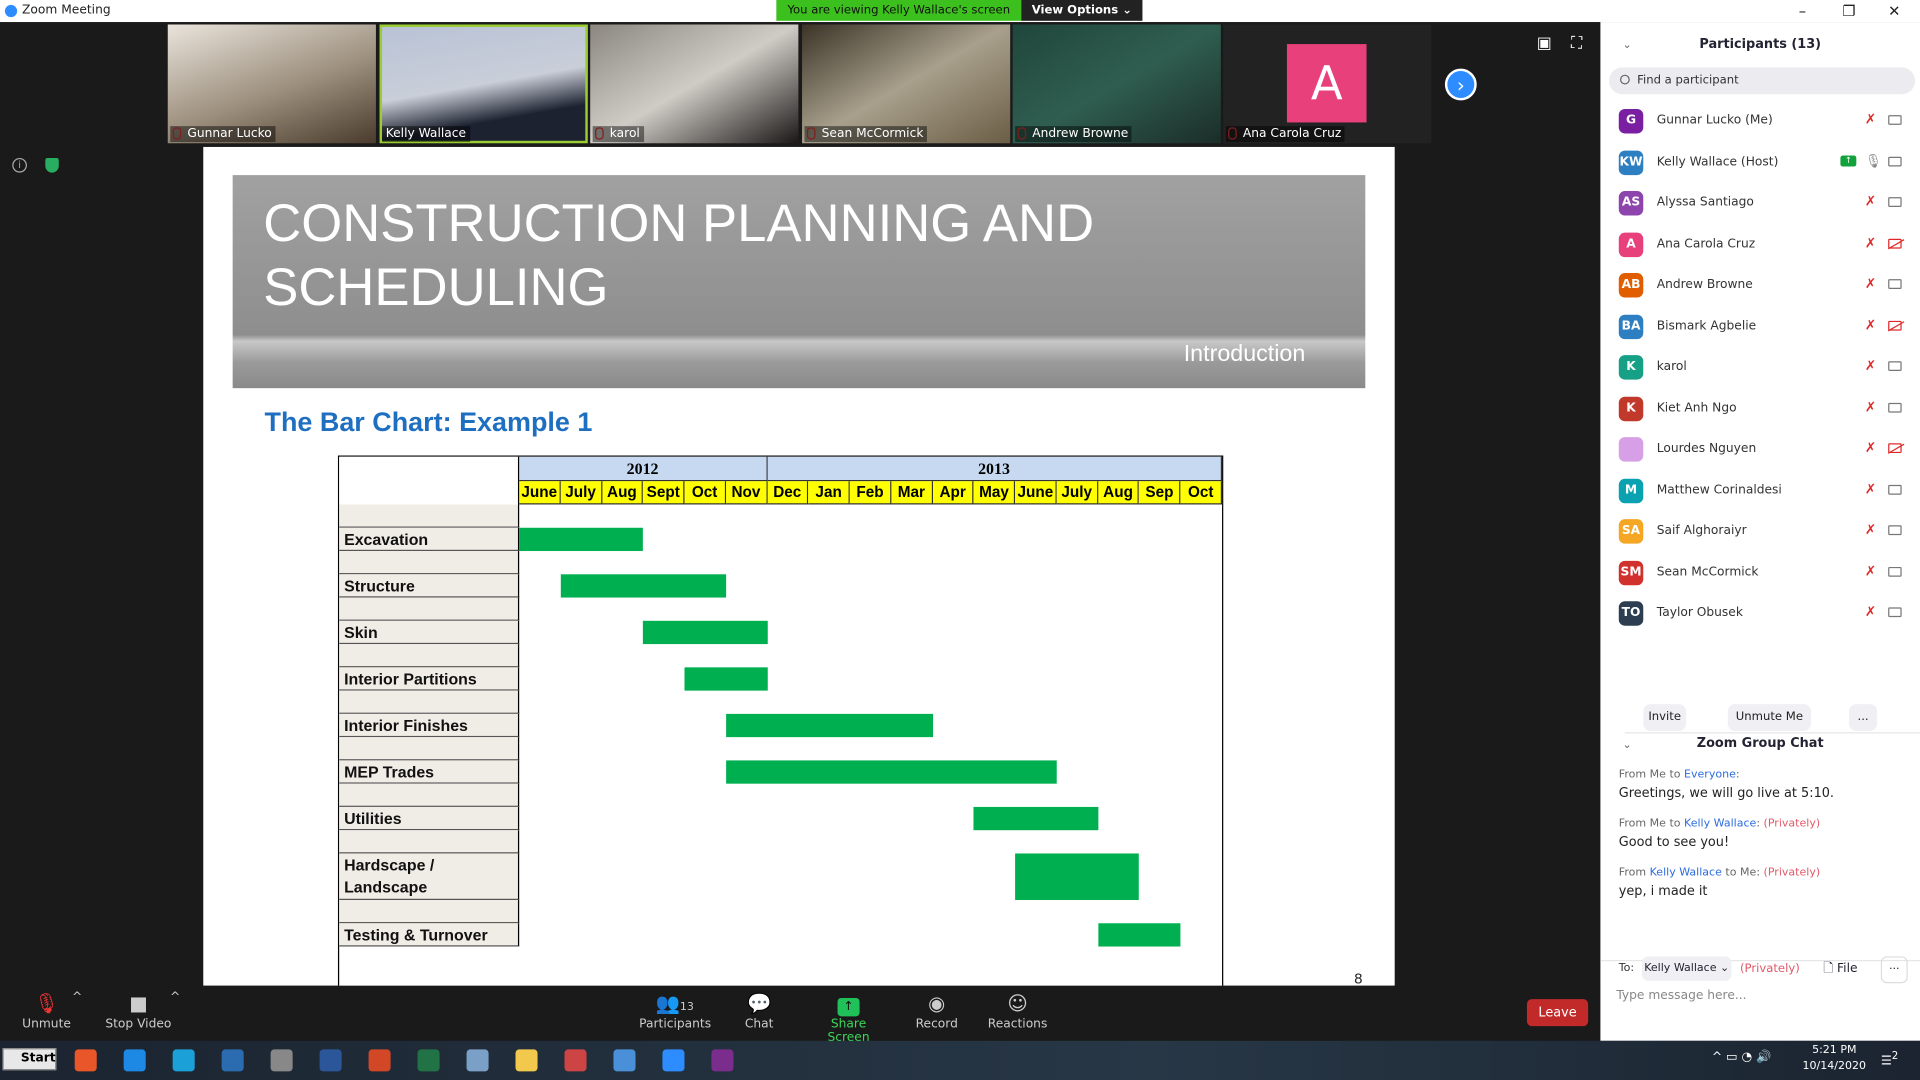 Image resolution: width=1920 pixels, height=1080 pixels. Describe the element at coordinates (1631, 244) in the screenshot. I see `avatar: A` at that location.